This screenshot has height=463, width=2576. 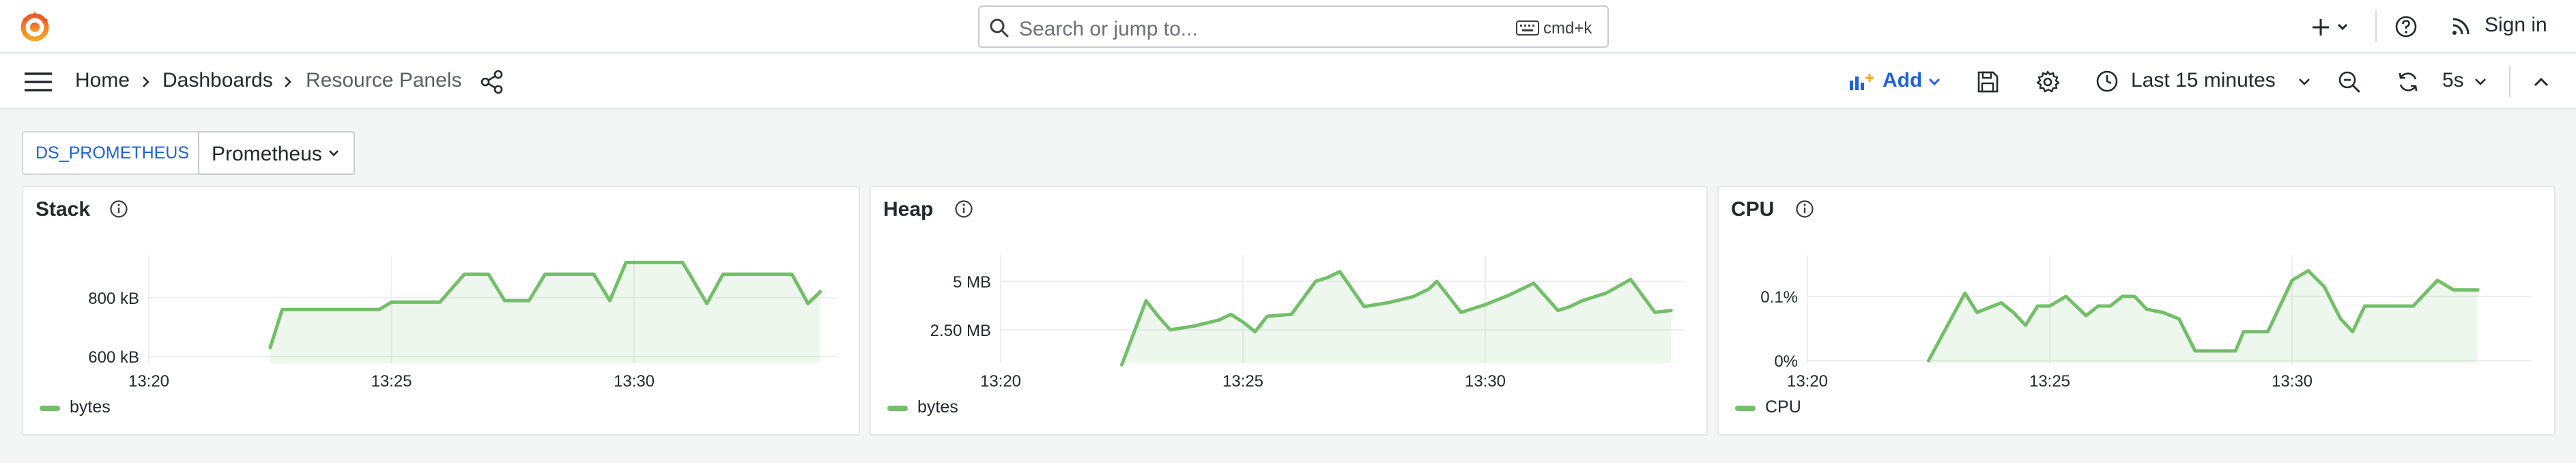 I want to click on menu-icon, so click(x=38, y=82).